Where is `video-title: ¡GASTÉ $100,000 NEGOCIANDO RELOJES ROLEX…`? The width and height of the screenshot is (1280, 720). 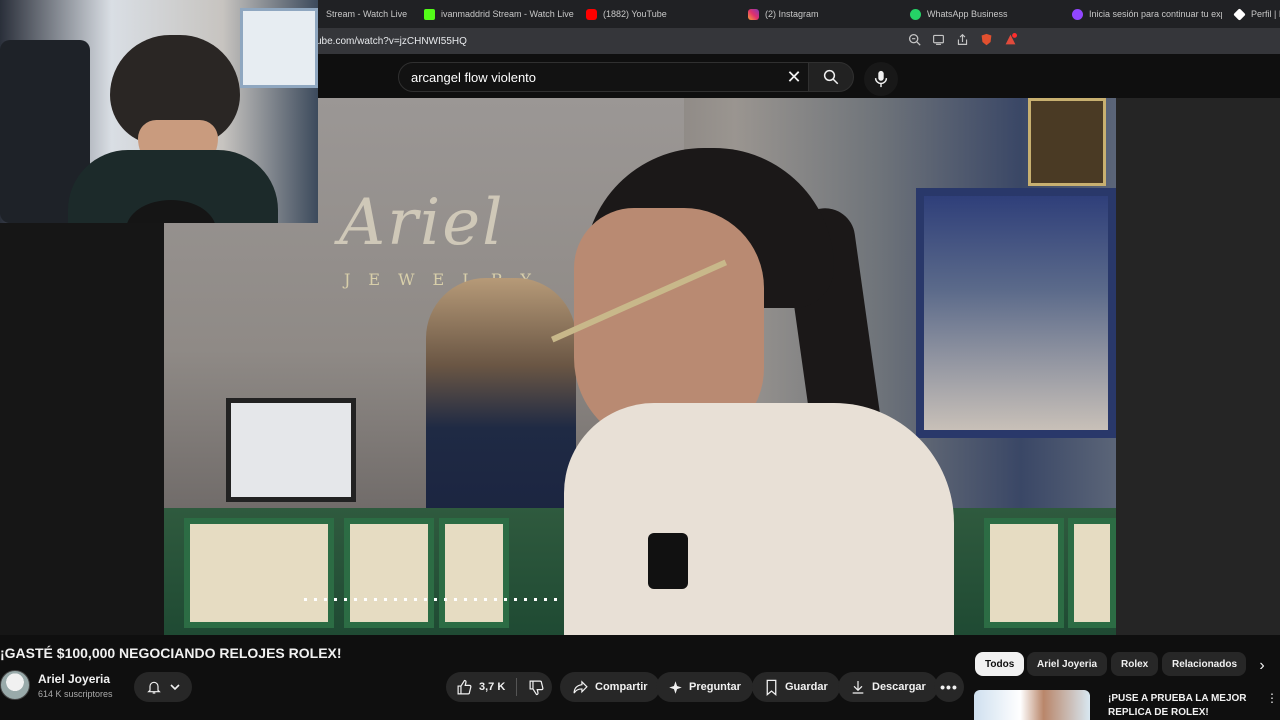
video-title: ¡GASTÉ $100,000 NEGOCIANDO RELOJES ROLEX… is located at coordinates (171, 653).